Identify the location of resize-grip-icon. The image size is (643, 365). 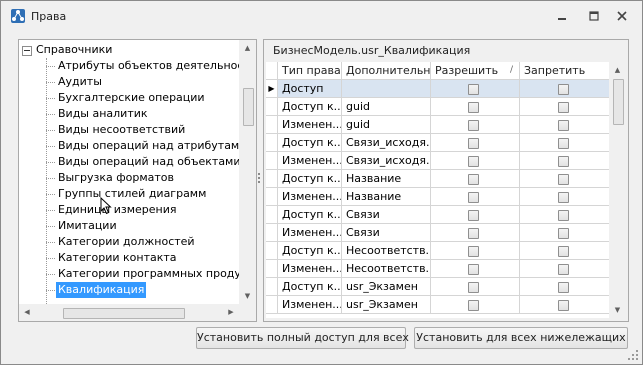
(633, 355).